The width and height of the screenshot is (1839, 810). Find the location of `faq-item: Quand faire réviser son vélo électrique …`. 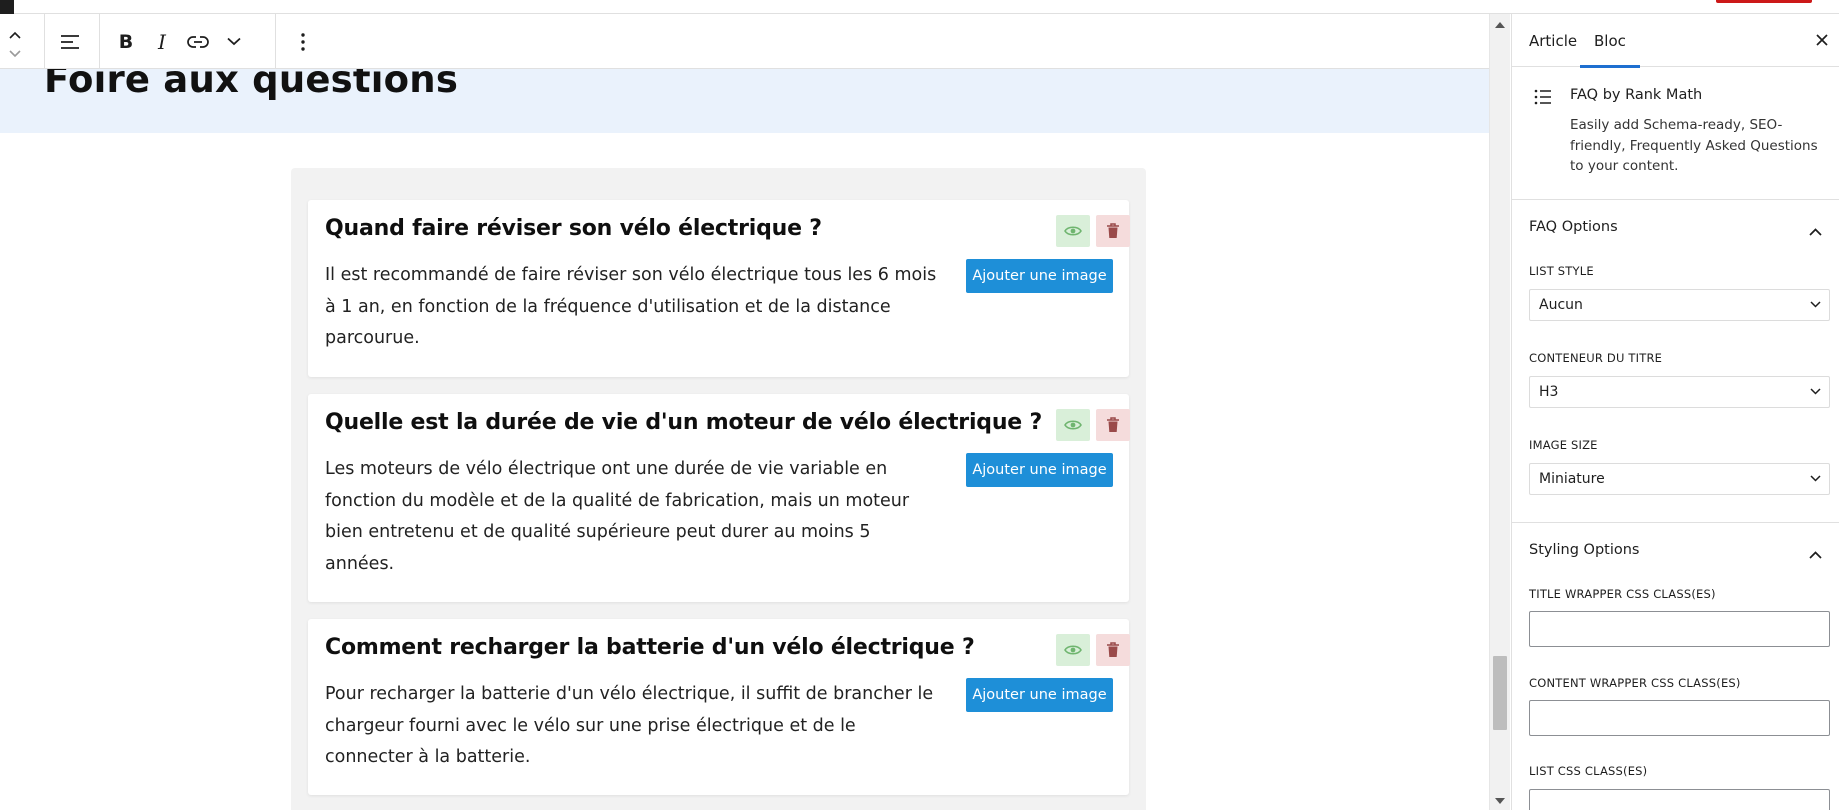

faq-item: Quand faire réviser son vélo électrique … is located at coordinates (719, 288).